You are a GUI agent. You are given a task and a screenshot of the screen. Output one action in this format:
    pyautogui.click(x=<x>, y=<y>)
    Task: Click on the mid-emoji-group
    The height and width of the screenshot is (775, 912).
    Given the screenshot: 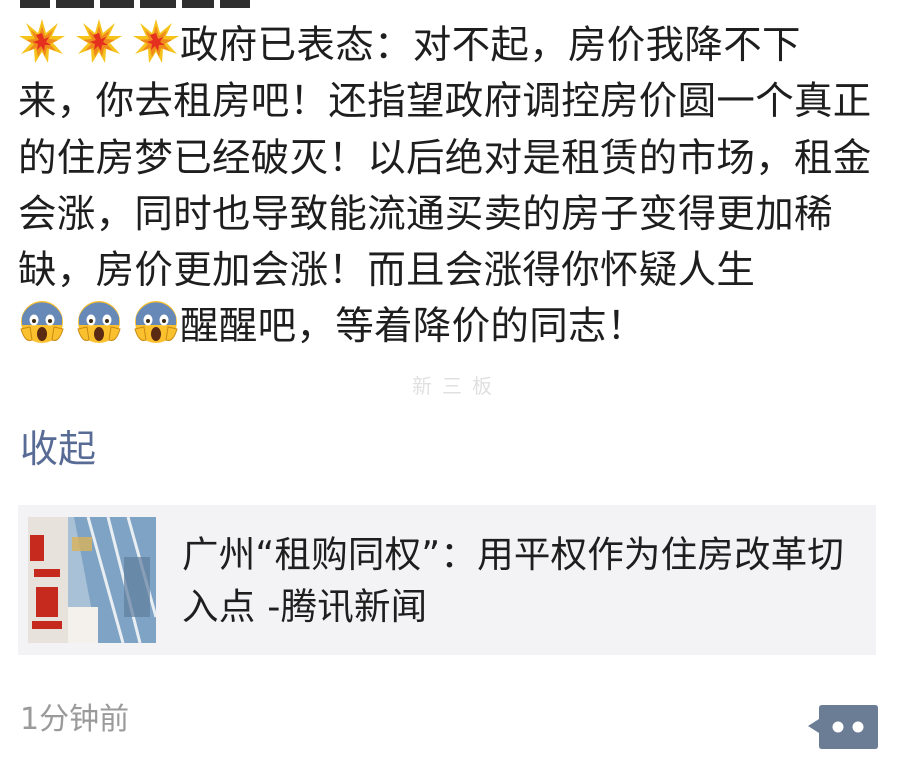 What is the action you would take?
    pyautogui.click(x=99, y=325)
    